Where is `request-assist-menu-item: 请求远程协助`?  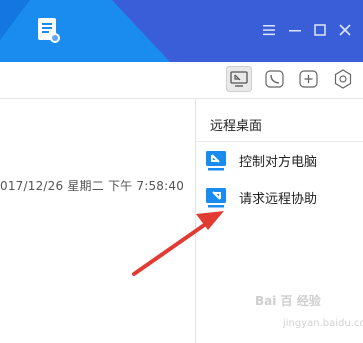 request-assist-menu-item: 请求远程协助 is located at coordinates (280, 198).